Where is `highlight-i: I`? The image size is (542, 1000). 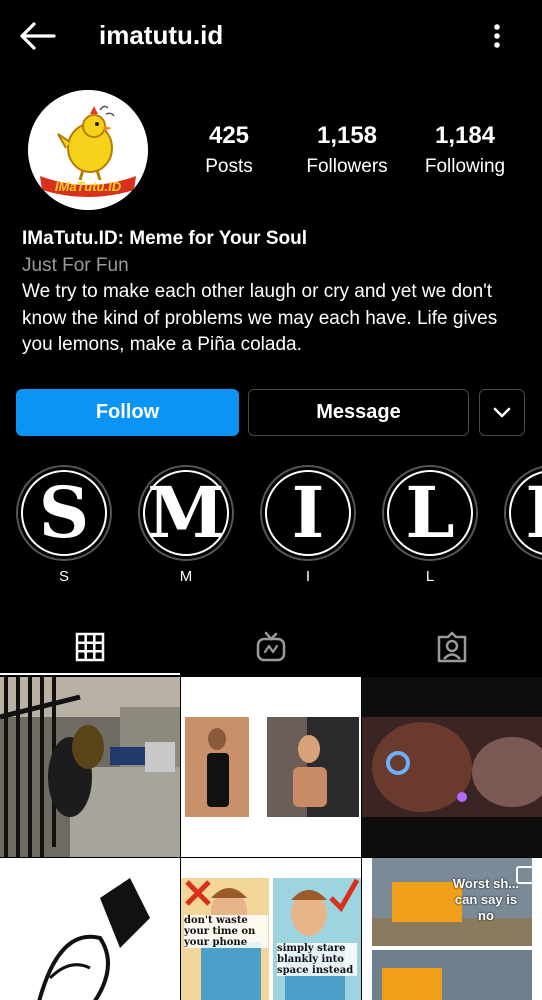 highlight-i: I is located at coordinates (308, 513).